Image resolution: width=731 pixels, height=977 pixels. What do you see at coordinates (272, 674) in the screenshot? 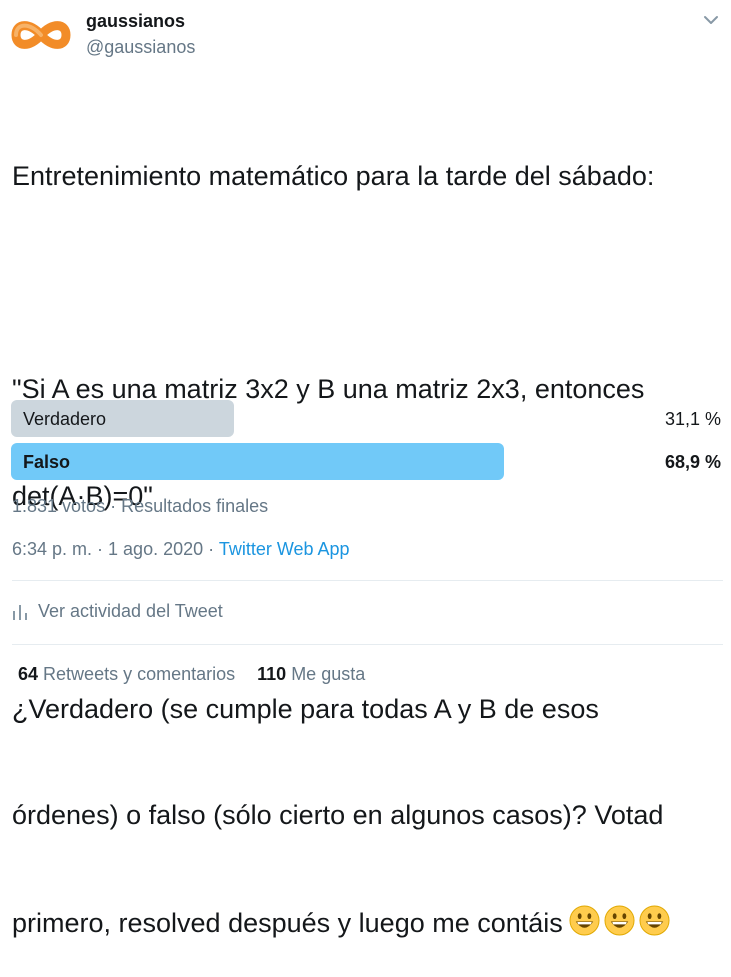
I see `likes-count: 110` at bounding box center [272, 674].